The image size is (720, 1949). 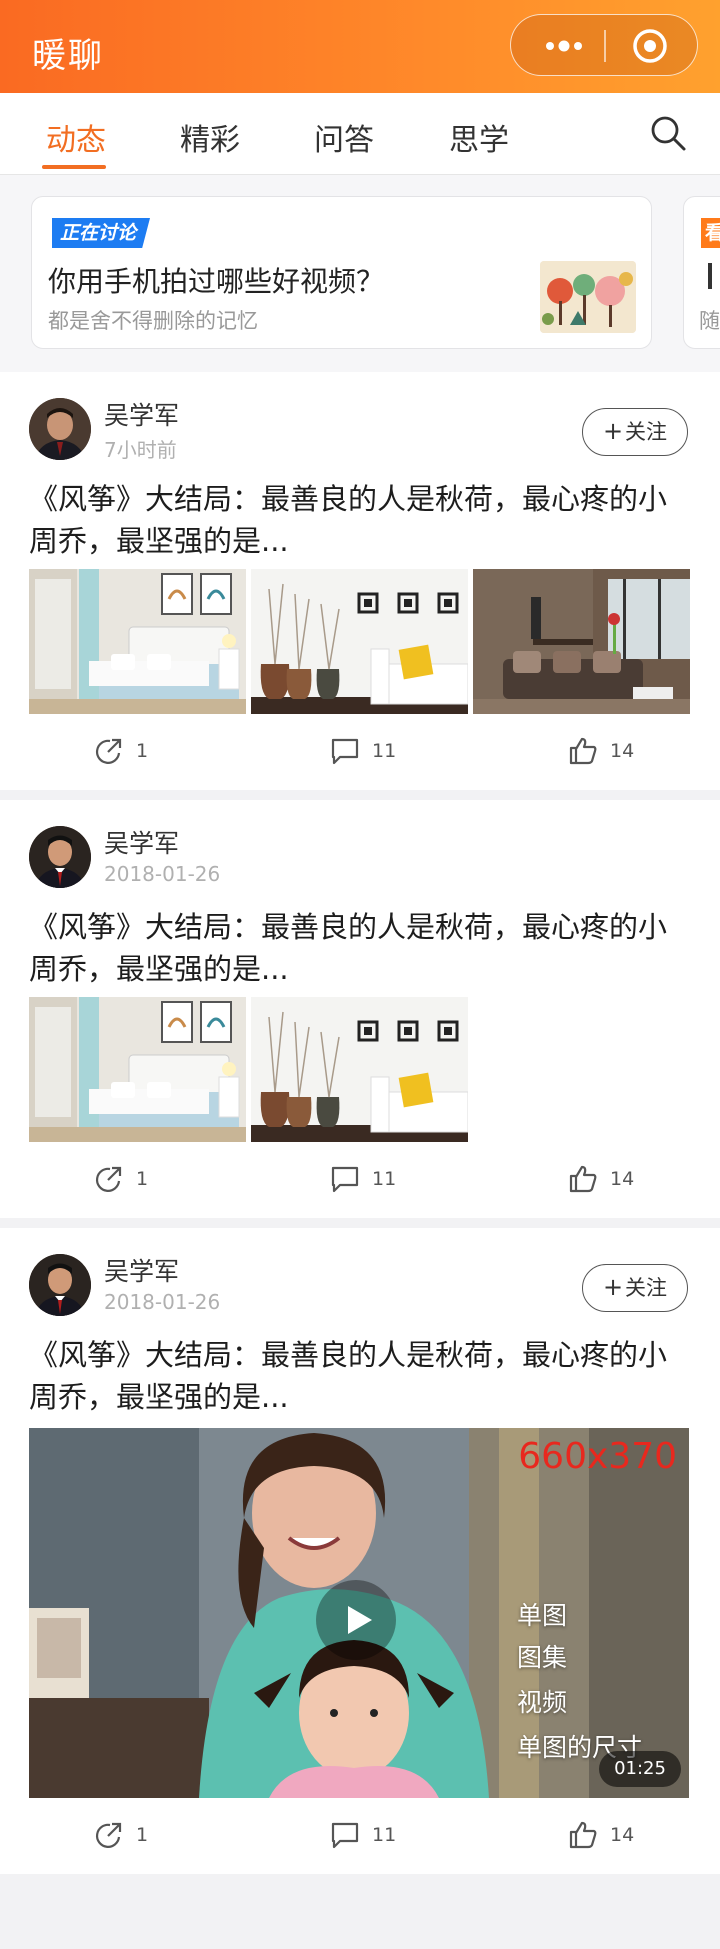 What do you see at coordinates (588, 297) in the screenshot?
I see `discussion-thumbnail` at bounding box center [588, 297].